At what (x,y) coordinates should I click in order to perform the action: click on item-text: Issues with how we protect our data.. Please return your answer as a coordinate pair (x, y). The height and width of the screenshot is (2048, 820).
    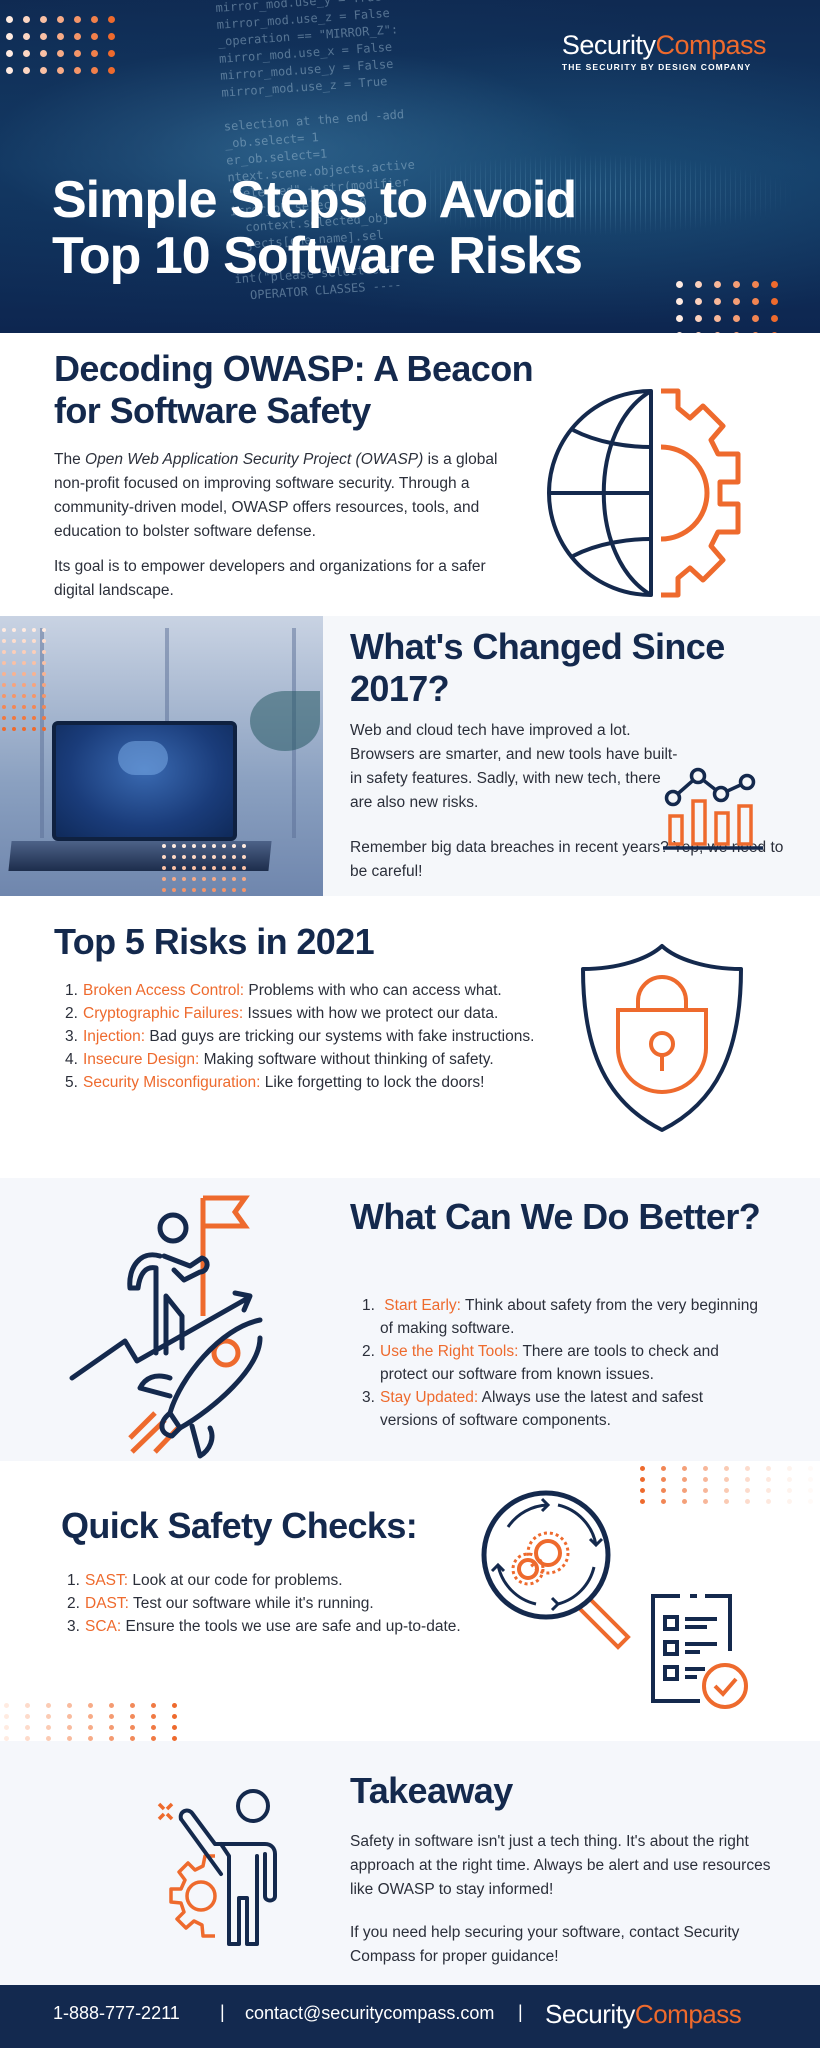
    Looking at the image, I should click on (371, 1013).